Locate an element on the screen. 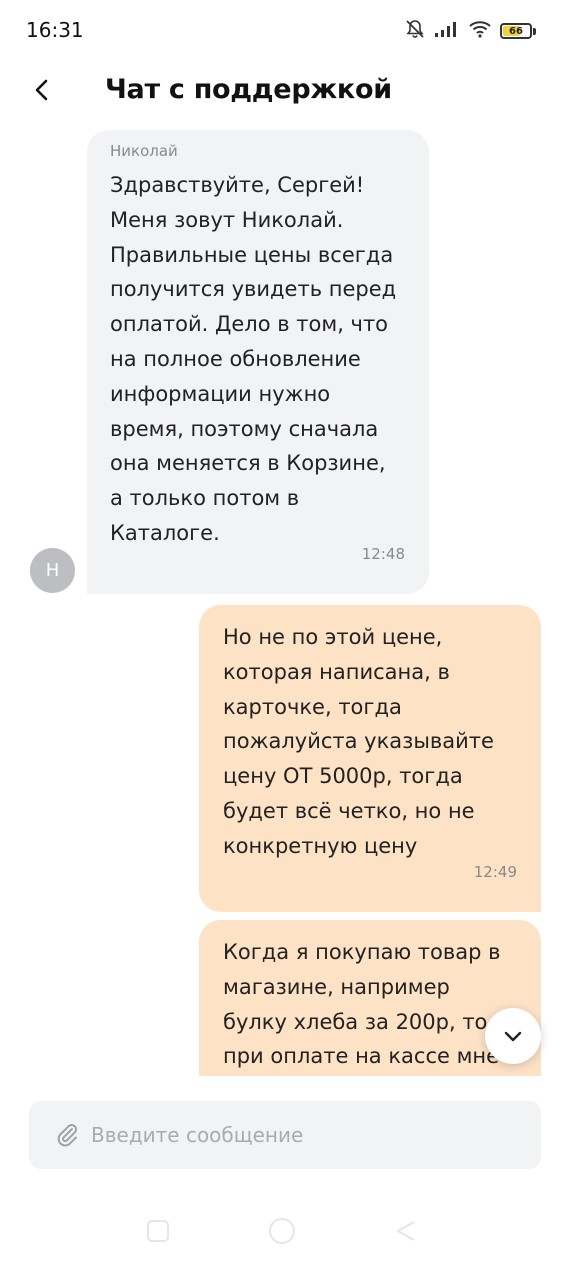 The image size is (570, 1267). recents-icon is located at coordinates (158, 1231).